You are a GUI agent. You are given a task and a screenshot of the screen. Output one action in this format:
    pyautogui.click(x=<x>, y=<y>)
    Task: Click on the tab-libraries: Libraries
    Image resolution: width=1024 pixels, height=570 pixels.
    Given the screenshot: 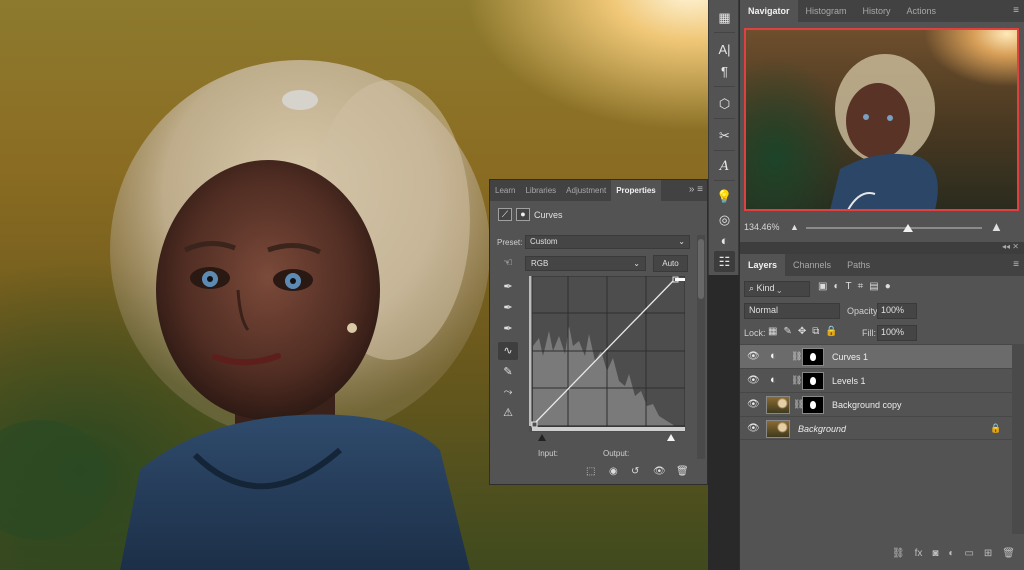 What is the action you would take?
    pyautogui.click(x=540, y=190)
    